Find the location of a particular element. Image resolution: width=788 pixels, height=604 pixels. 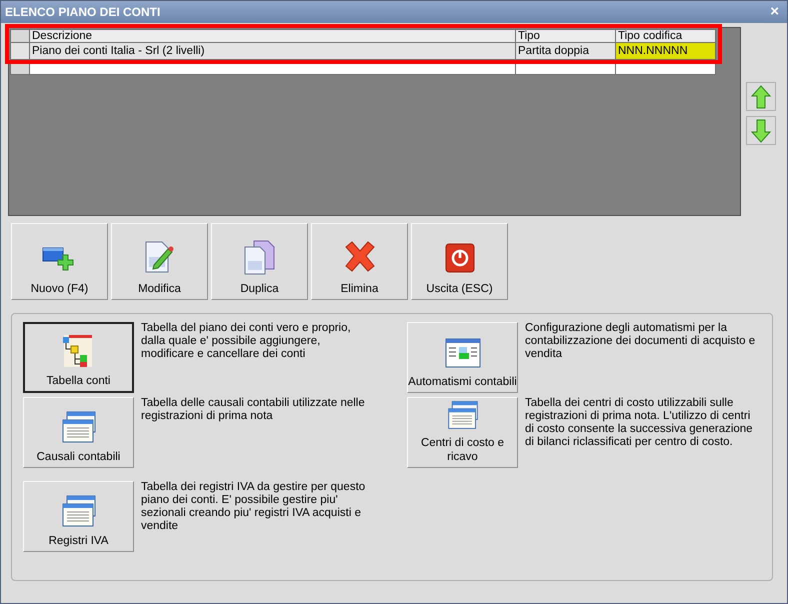

table-cell: Partita doppia is located at coordinates (566, 51).